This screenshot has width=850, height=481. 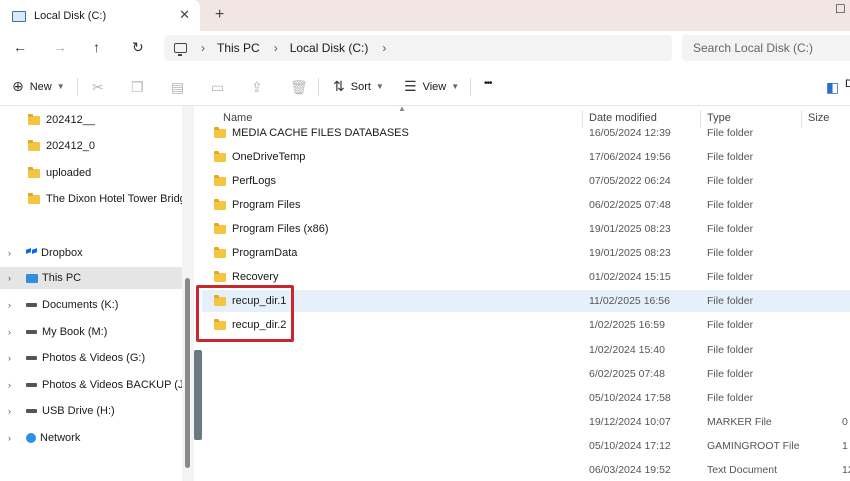 I want to click on sidebar-item-folder: uploaded, so click(x=91, y=173).